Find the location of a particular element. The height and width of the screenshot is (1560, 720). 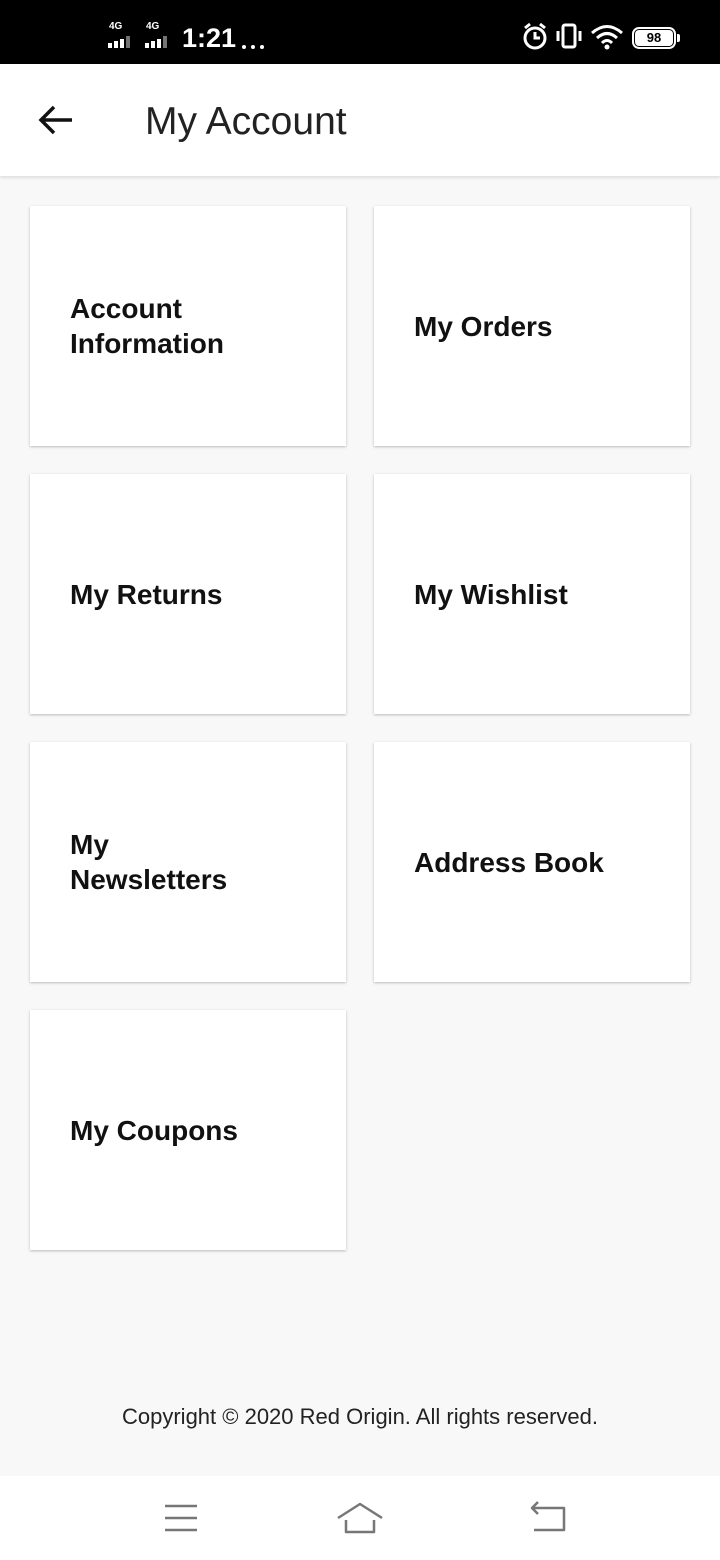

card-label: My Returns is located at coordinates (146, 594).